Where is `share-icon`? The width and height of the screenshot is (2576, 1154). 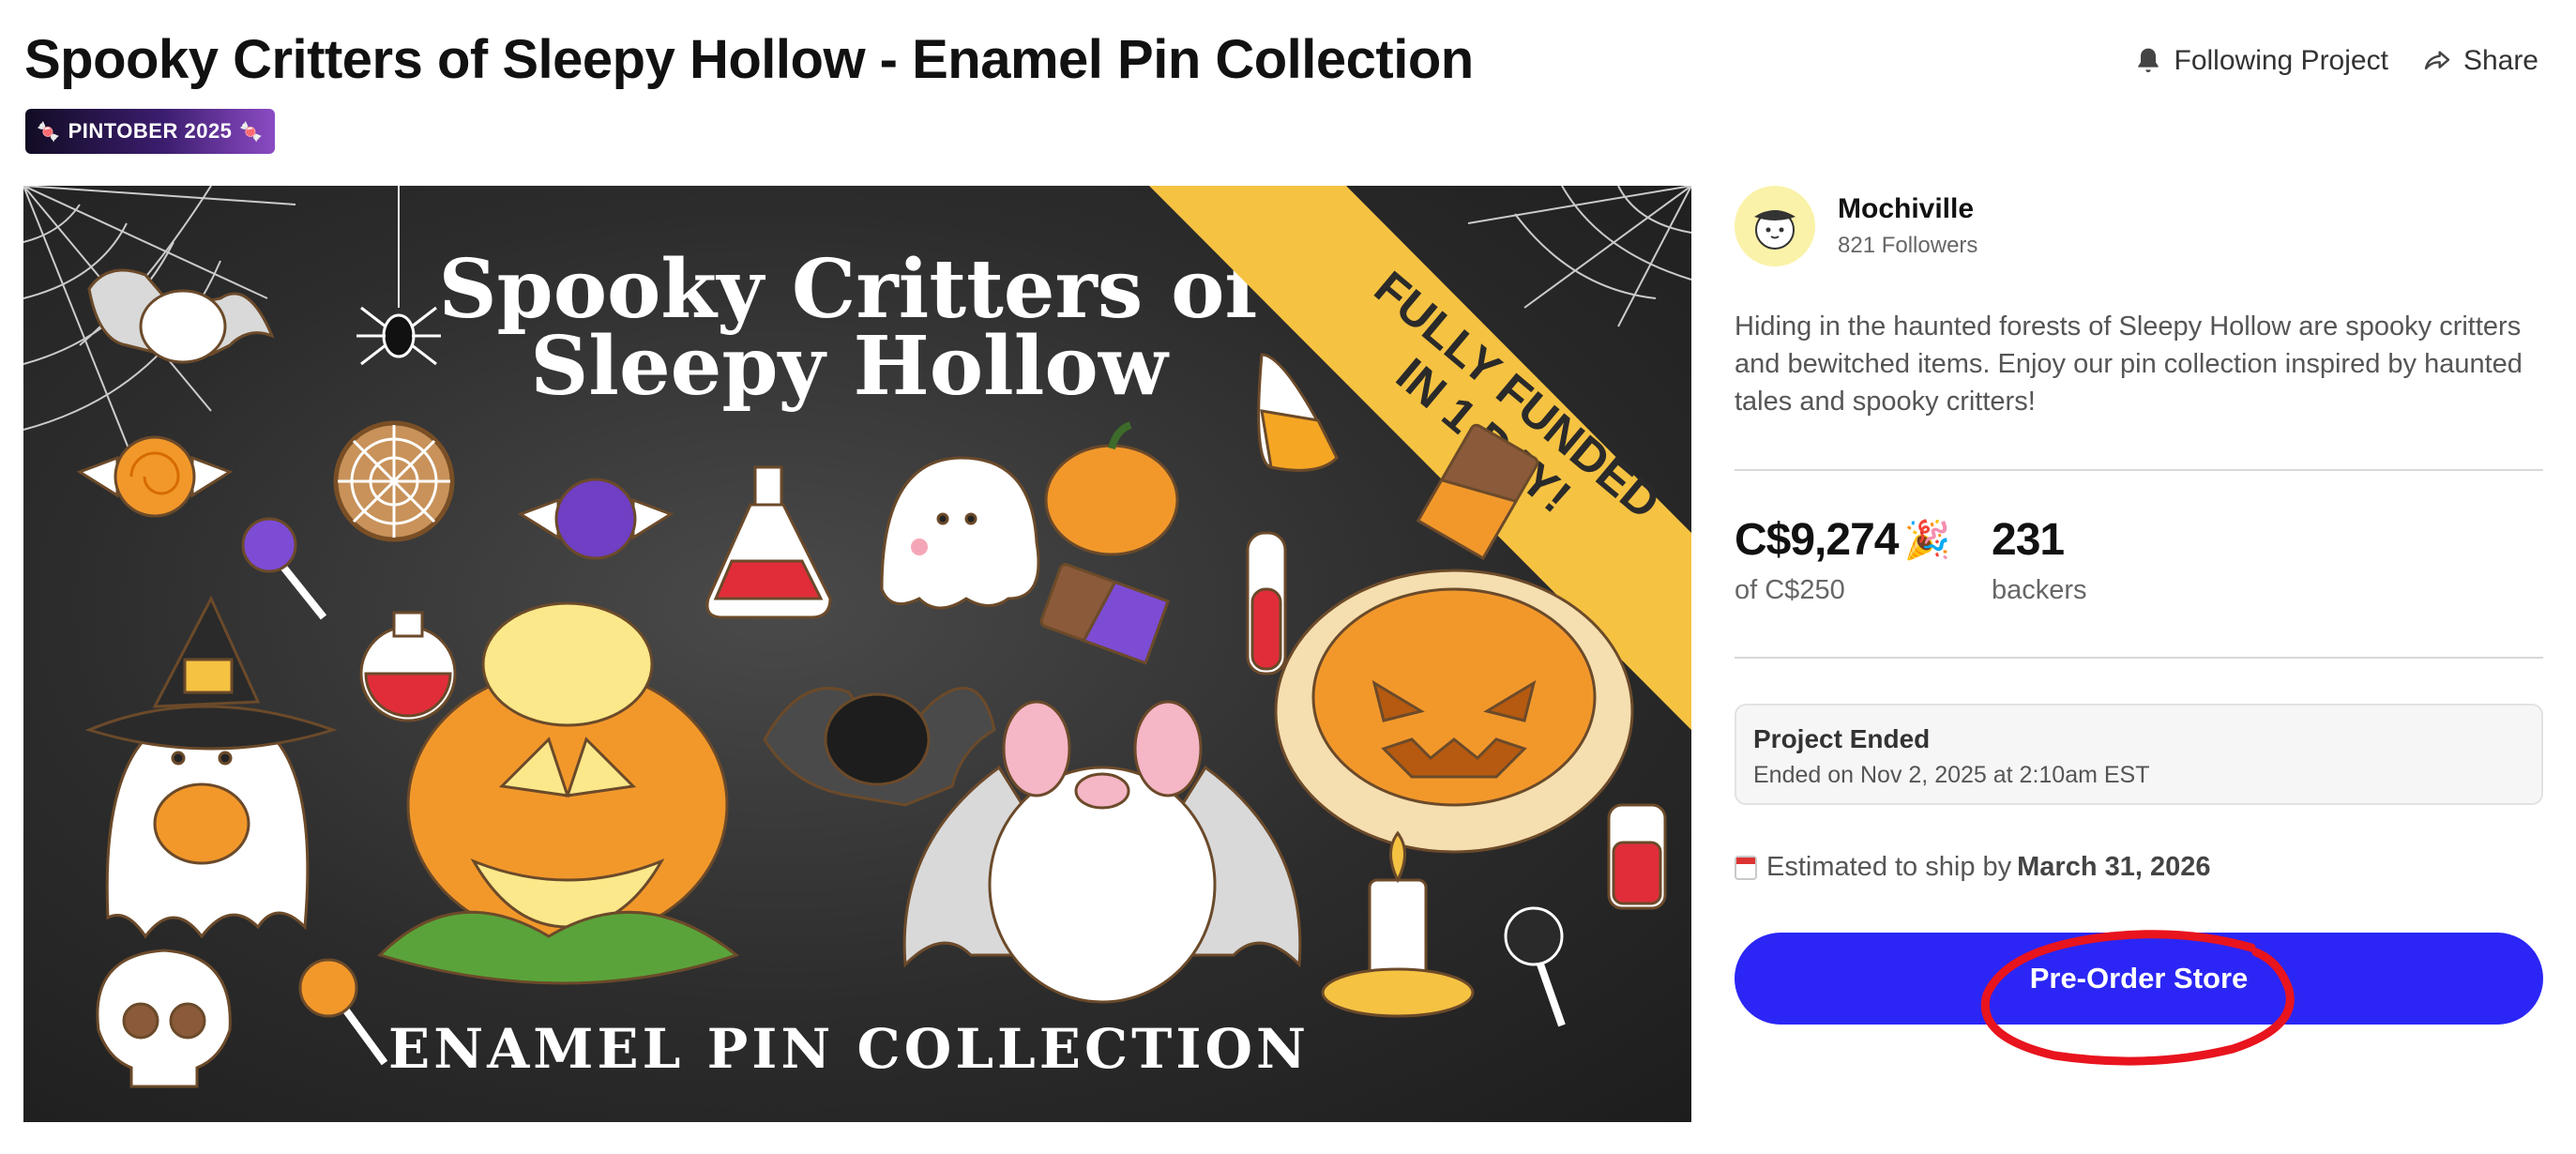 share-icon is located at coordinates (2437, 61).